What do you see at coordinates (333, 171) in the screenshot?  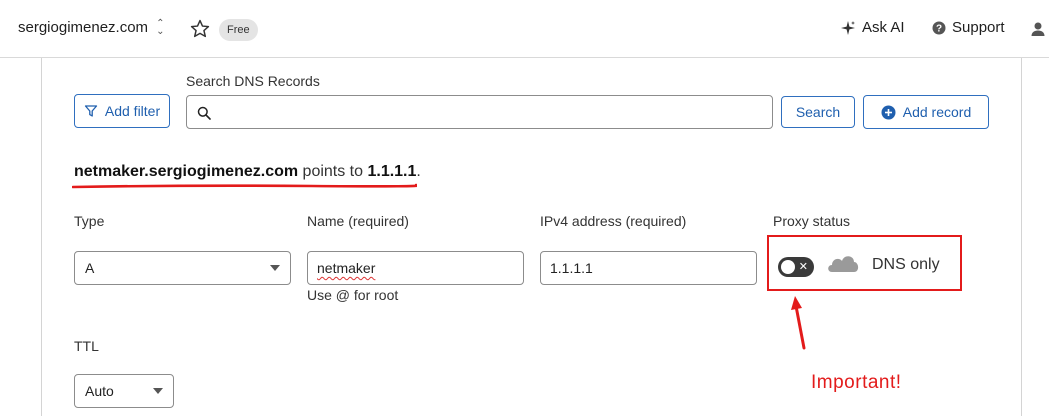 I see `record-points-to: points to` at bounding box center [333, 171].